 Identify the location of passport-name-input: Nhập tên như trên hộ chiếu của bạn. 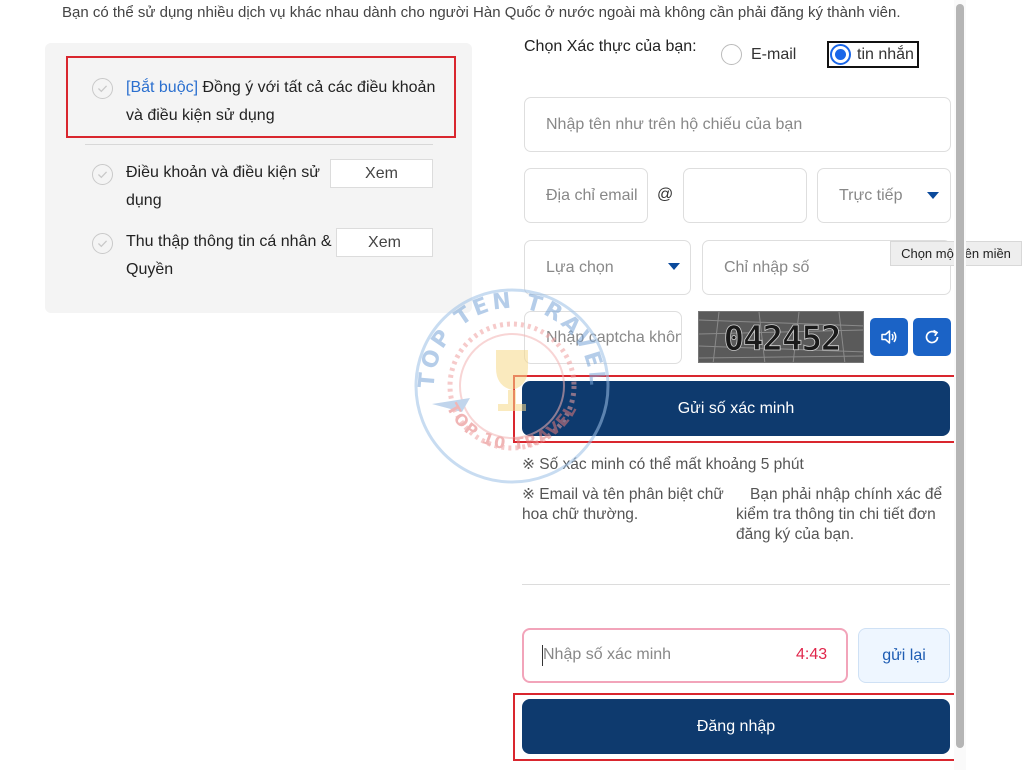
(737, 124).